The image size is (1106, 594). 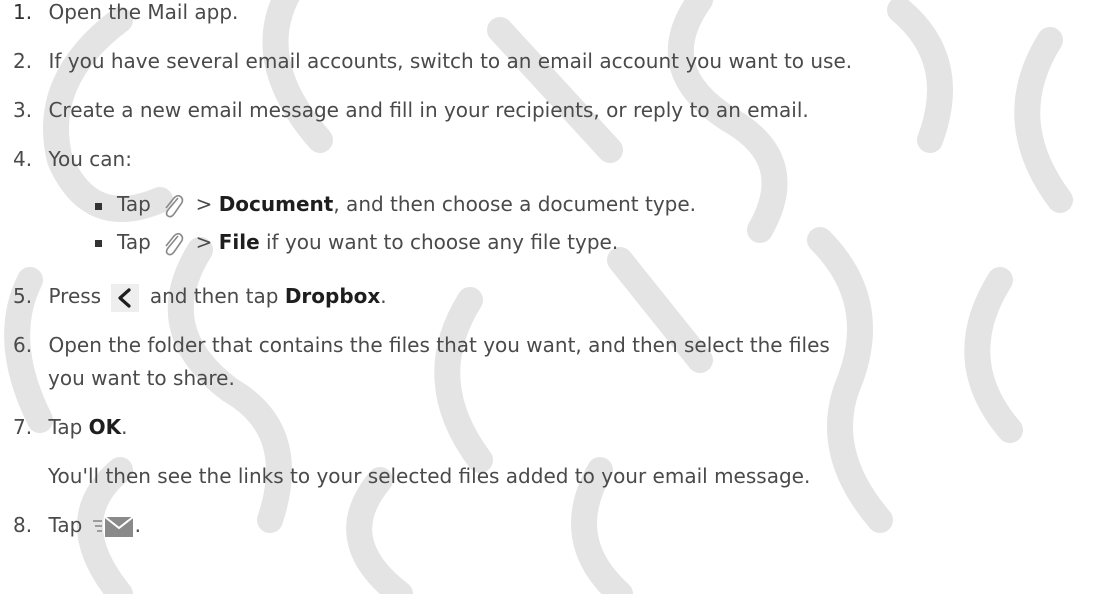 I want to click on step-text: You can:, so click(x=90, y=159).